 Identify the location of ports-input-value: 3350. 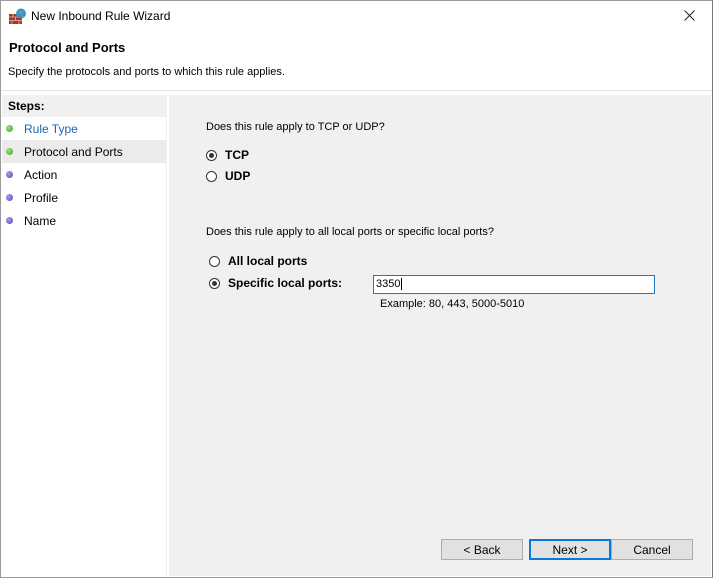
(388, 284).